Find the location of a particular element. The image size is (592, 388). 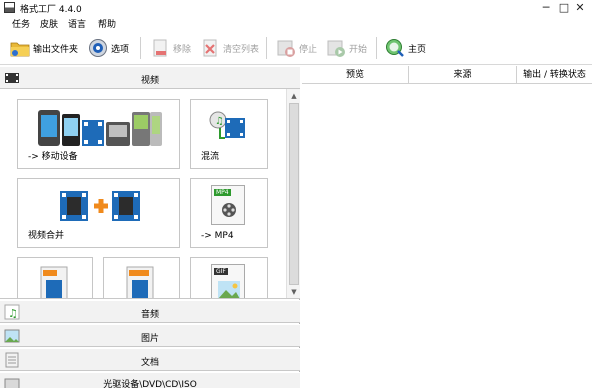

mp4-file-icon: MP4 is located at coordinates (228, 205).